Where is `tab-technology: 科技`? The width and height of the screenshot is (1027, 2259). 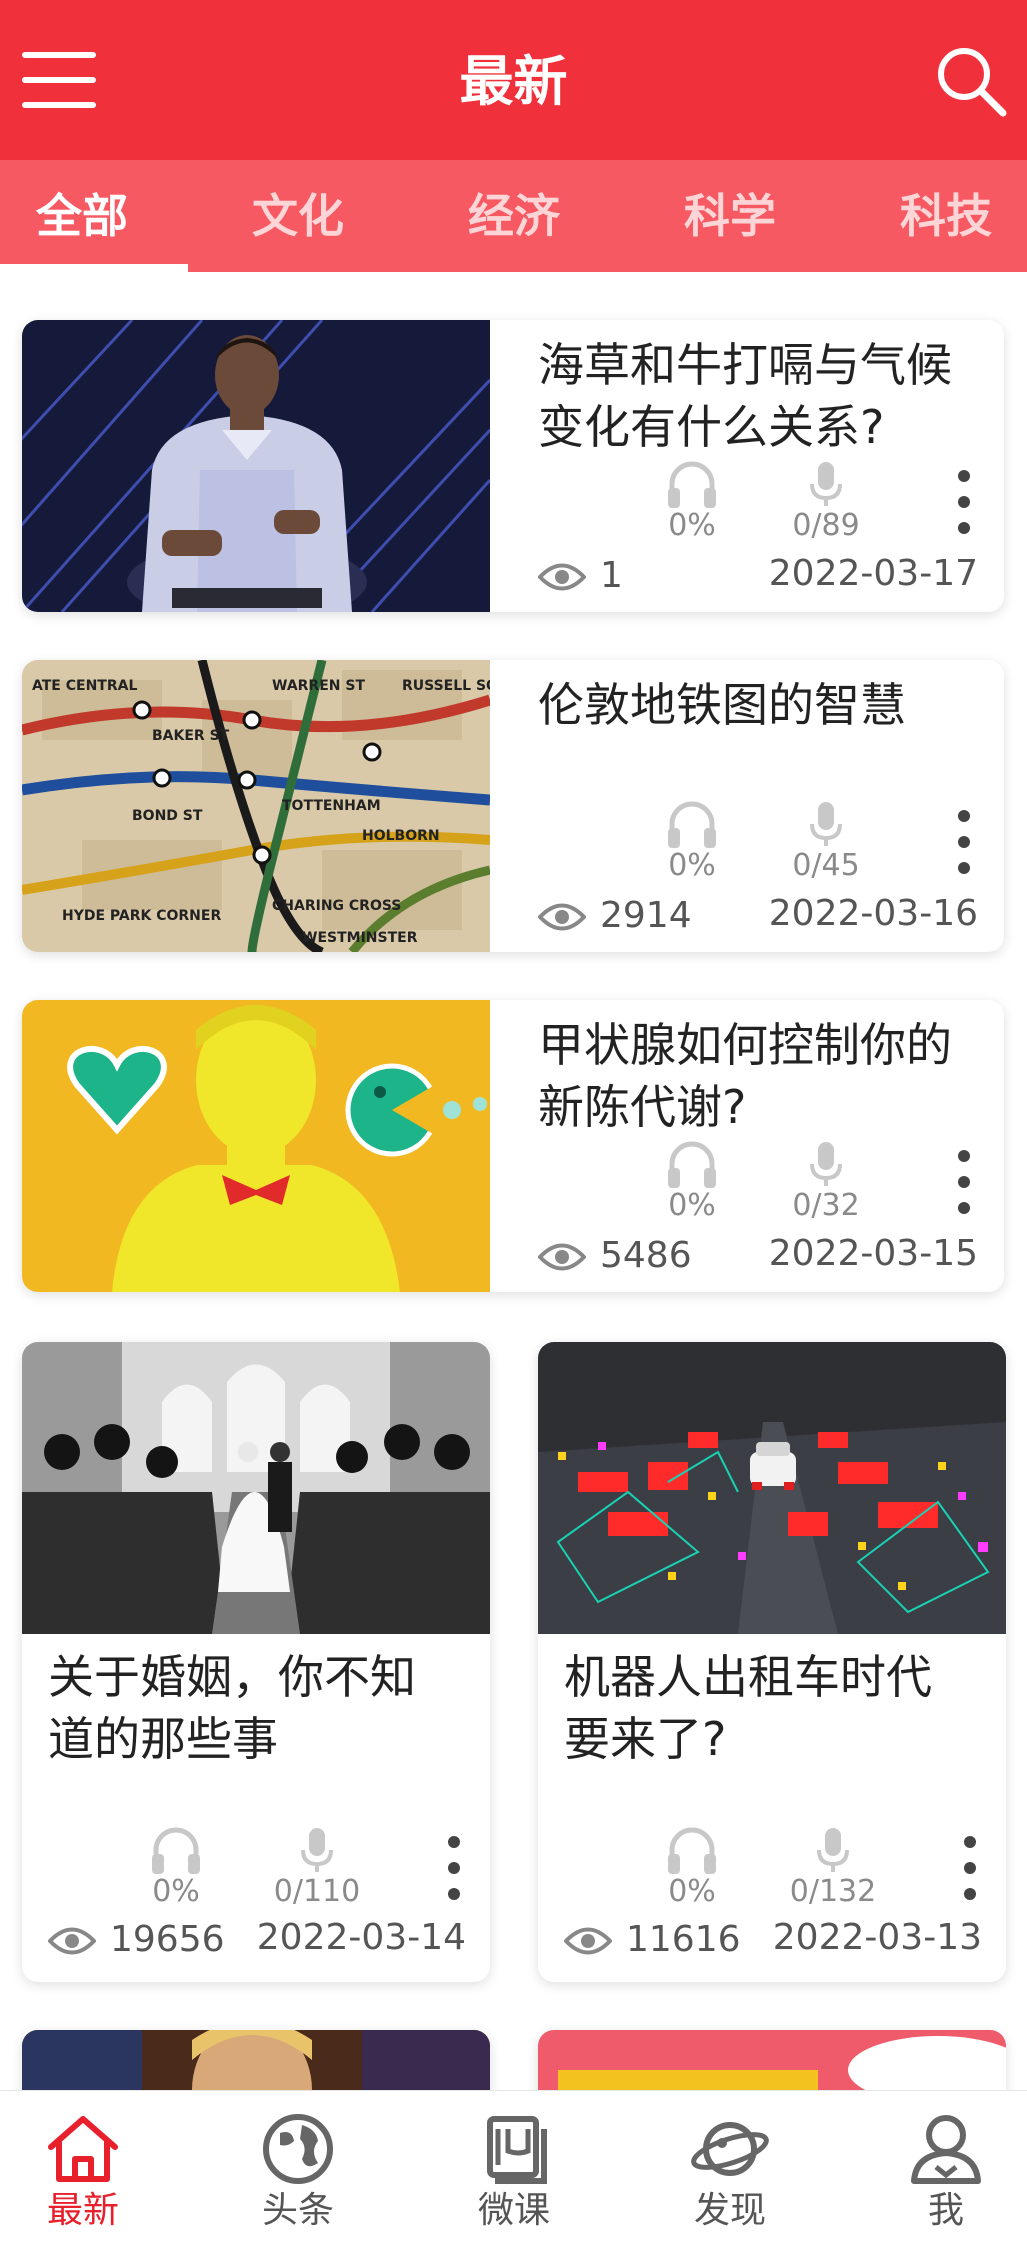
tab-technology: 科技 is located at coordinates (946, 216).